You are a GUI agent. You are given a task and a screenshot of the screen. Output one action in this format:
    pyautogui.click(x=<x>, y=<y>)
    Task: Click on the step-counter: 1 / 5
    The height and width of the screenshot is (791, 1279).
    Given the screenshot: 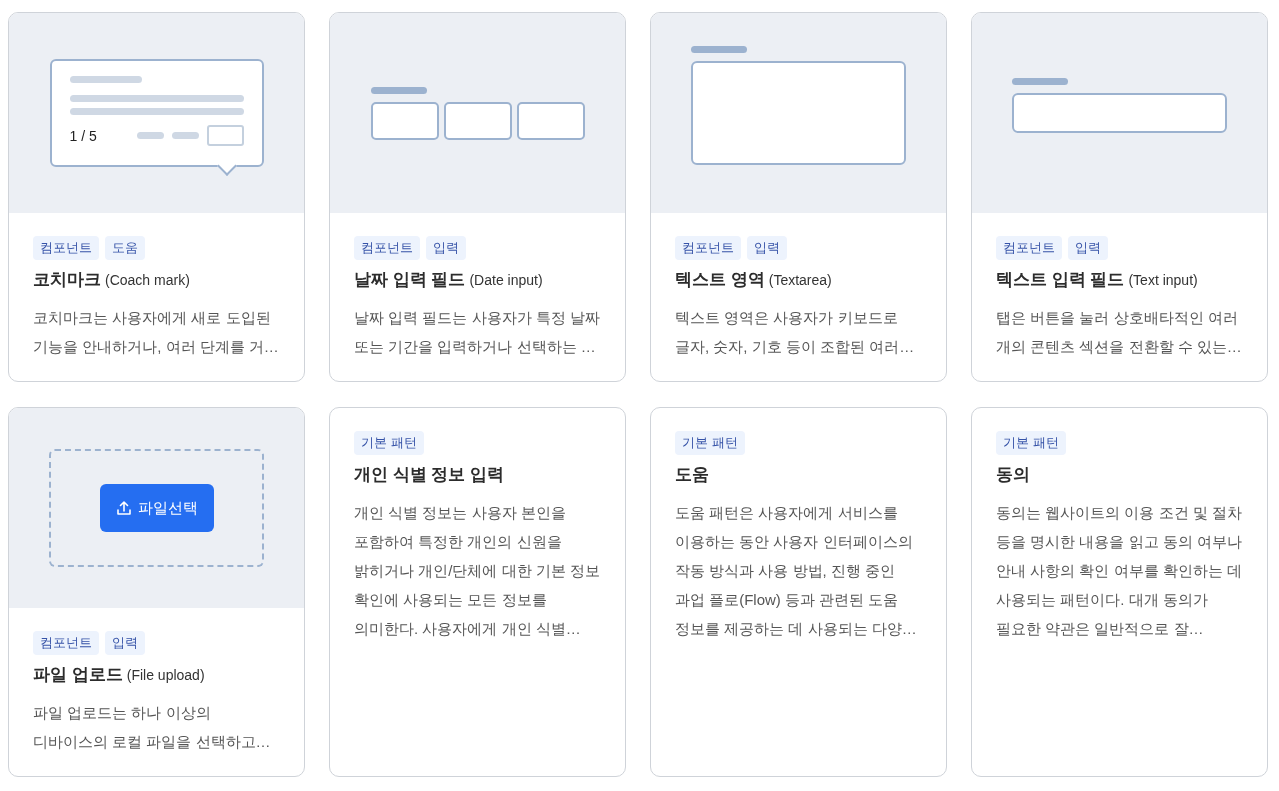 What is the action you would take?
    pyautogui.click(x=83, y=135)
    